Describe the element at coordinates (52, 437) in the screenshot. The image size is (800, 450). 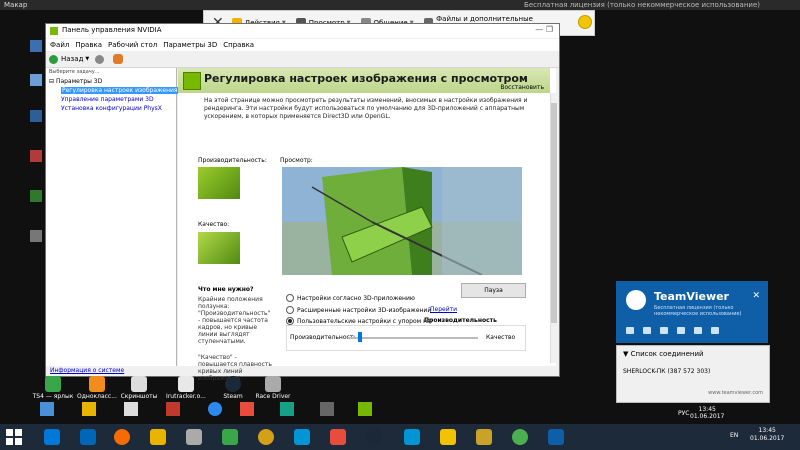
I see `ie-icon` at that location.